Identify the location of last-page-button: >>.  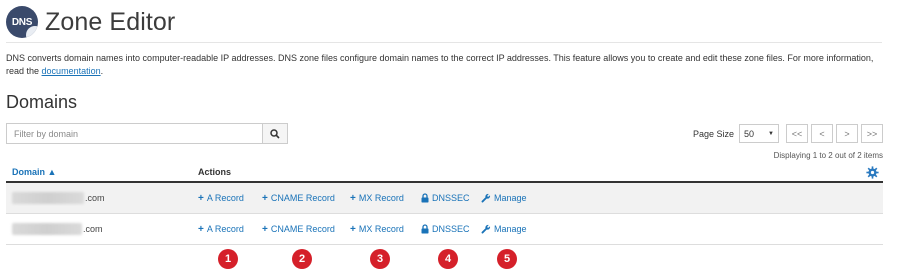
(872, 133).